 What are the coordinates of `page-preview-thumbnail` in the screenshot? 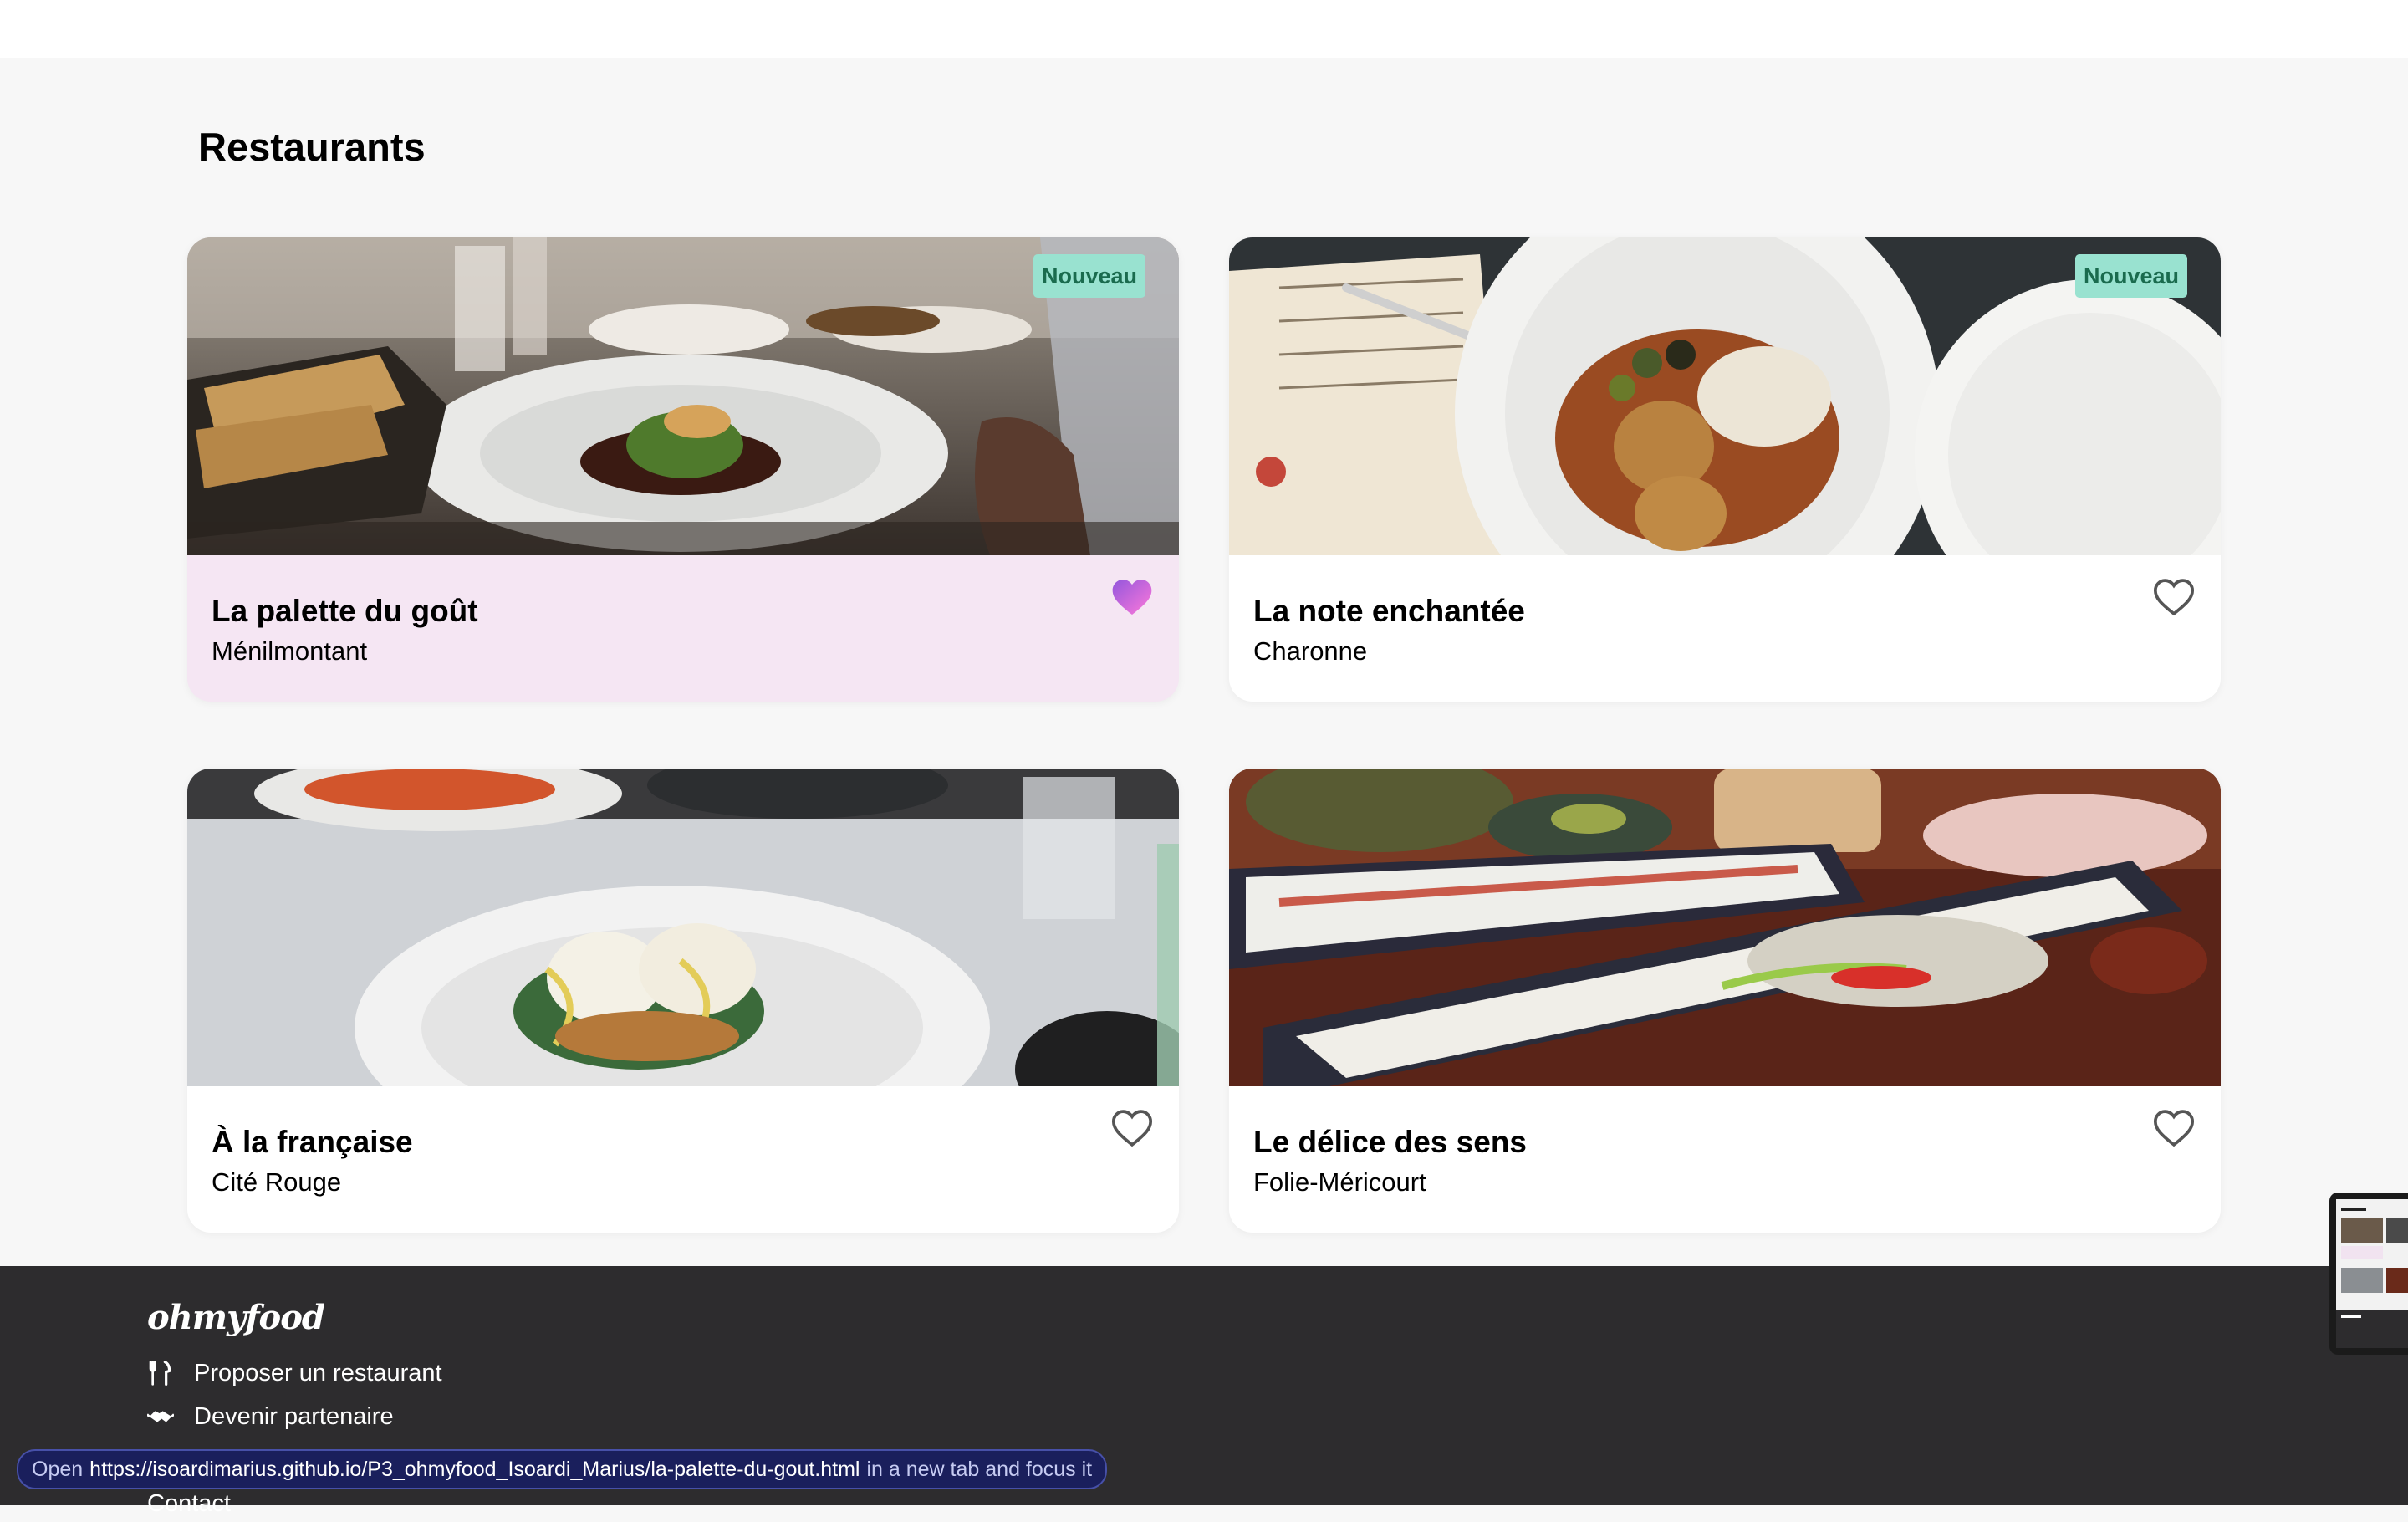 It's located at (2369, 1274).